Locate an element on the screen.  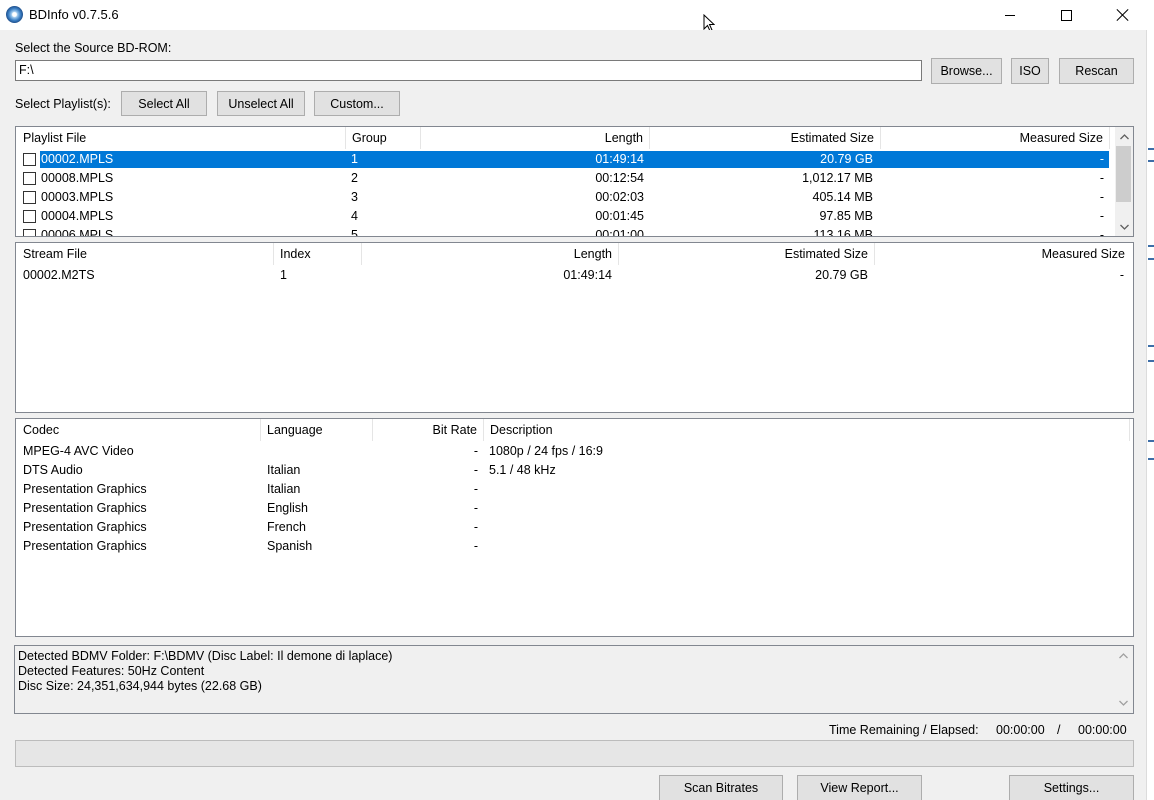
estimated-size-cell: 405.14 MB is located at coordinates (842, 197).